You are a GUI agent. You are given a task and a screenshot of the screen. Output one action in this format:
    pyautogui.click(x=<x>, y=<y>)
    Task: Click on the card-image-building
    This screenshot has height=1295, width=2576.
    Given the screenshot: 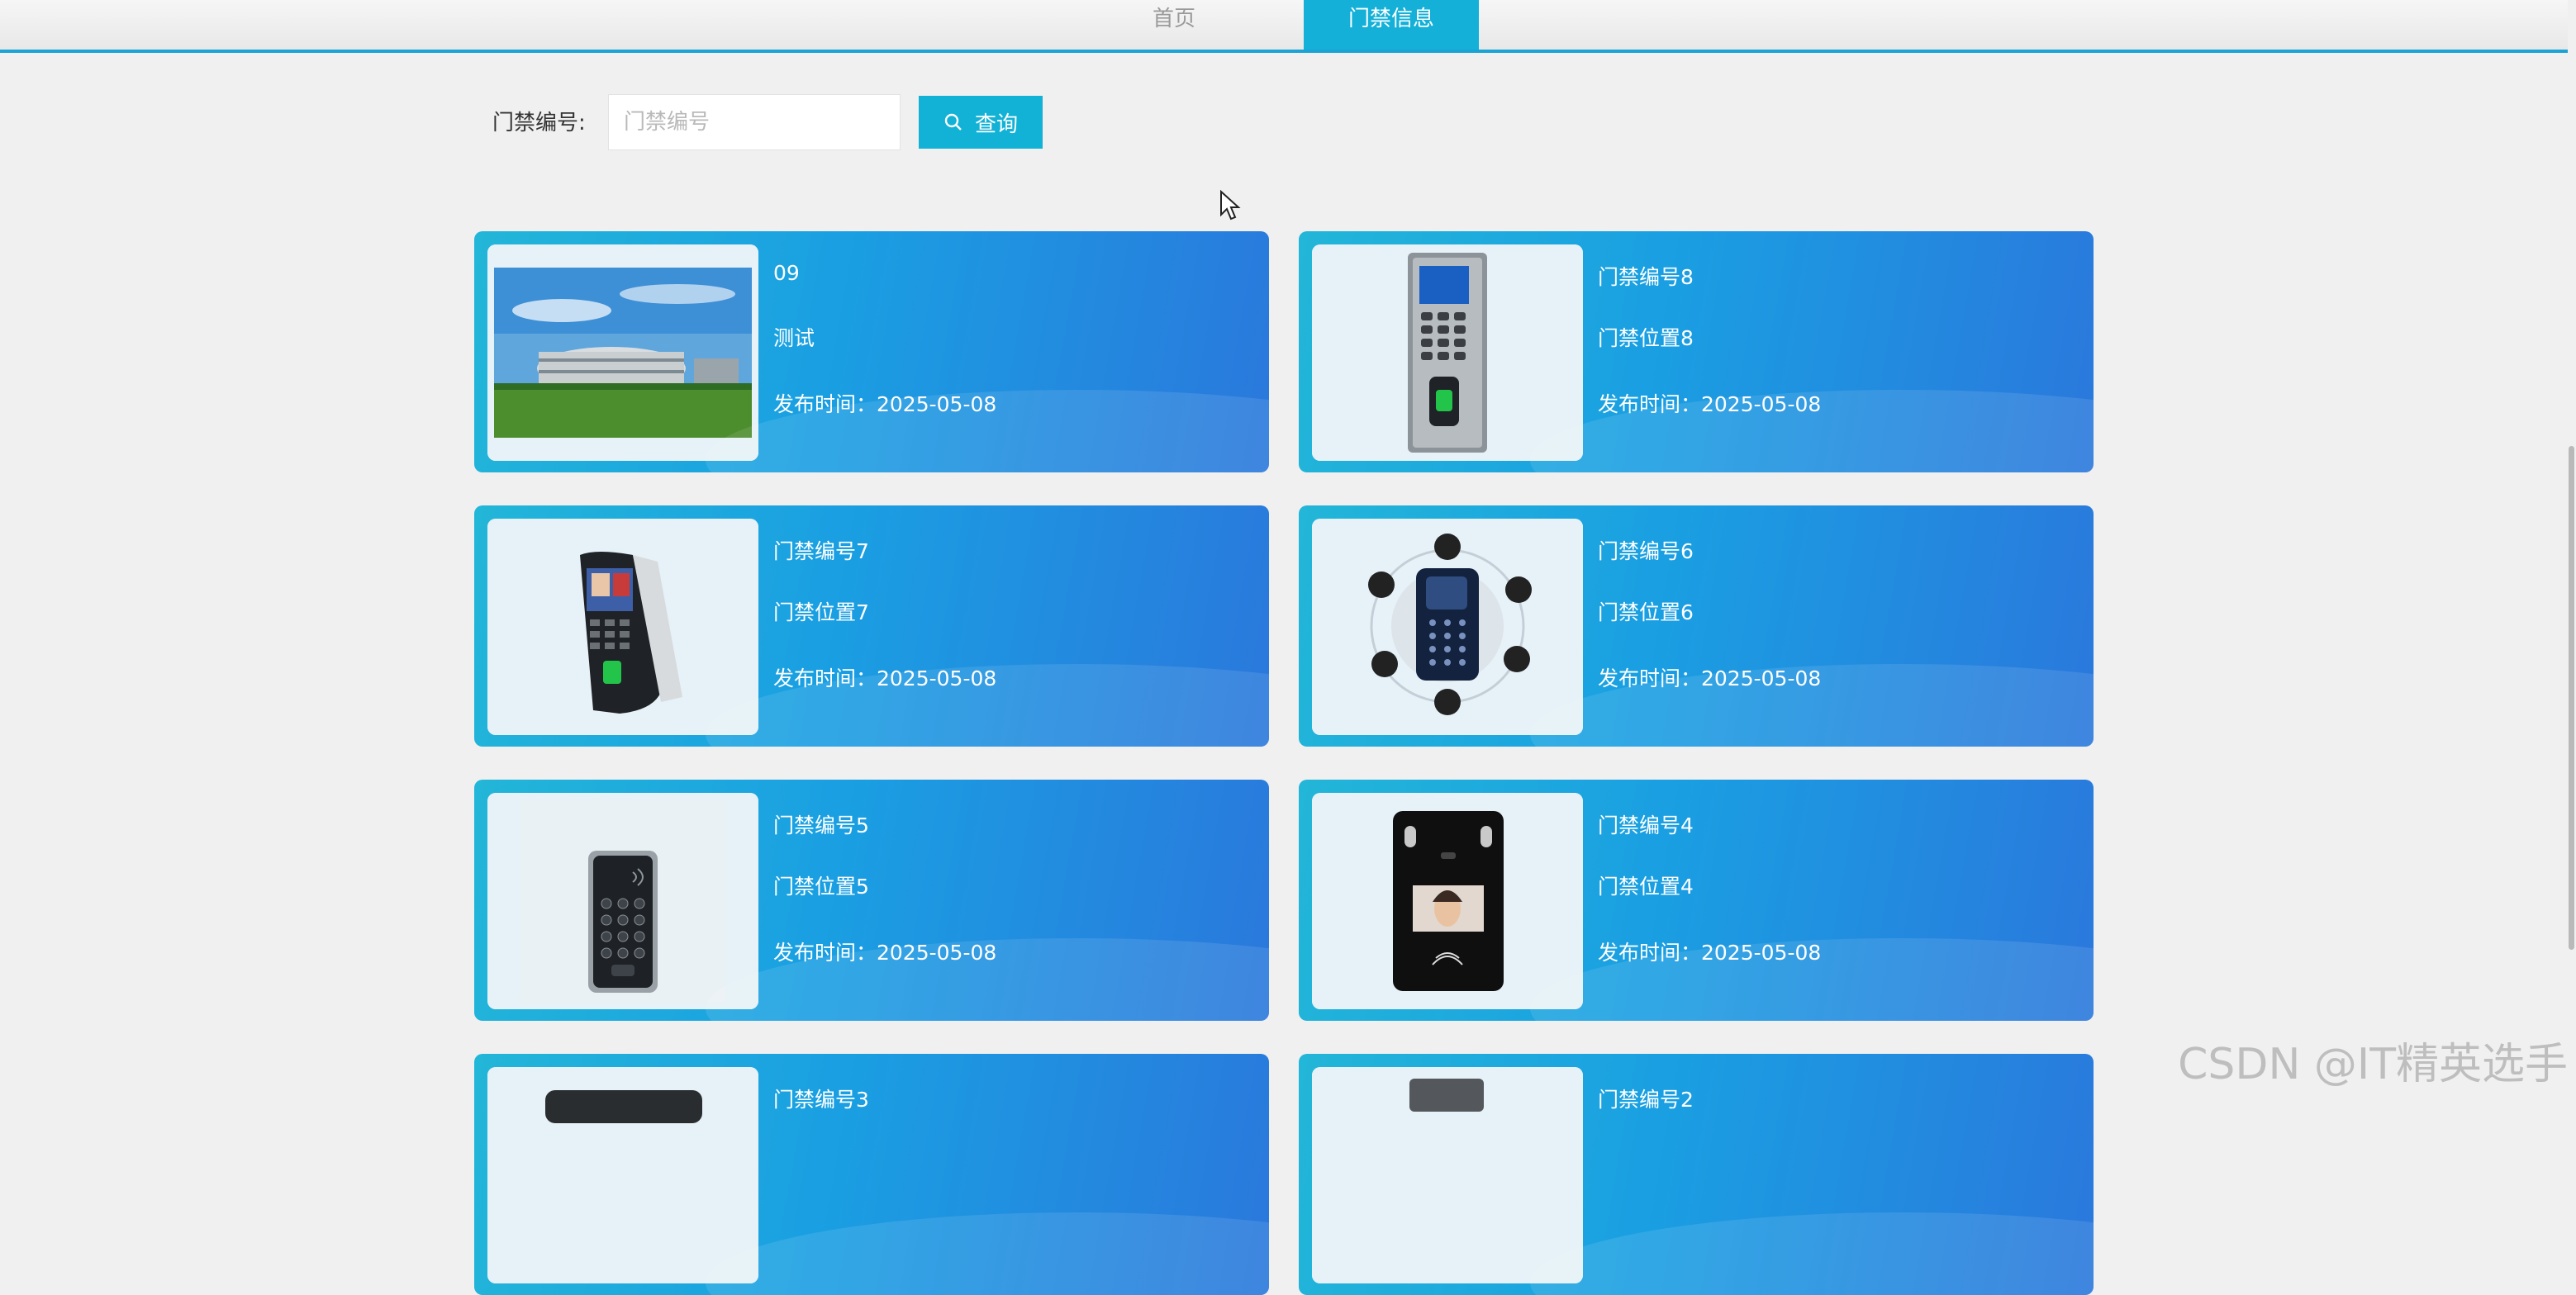 What is the action you would take?
    pyautogui.click(x=622, y=352)
    